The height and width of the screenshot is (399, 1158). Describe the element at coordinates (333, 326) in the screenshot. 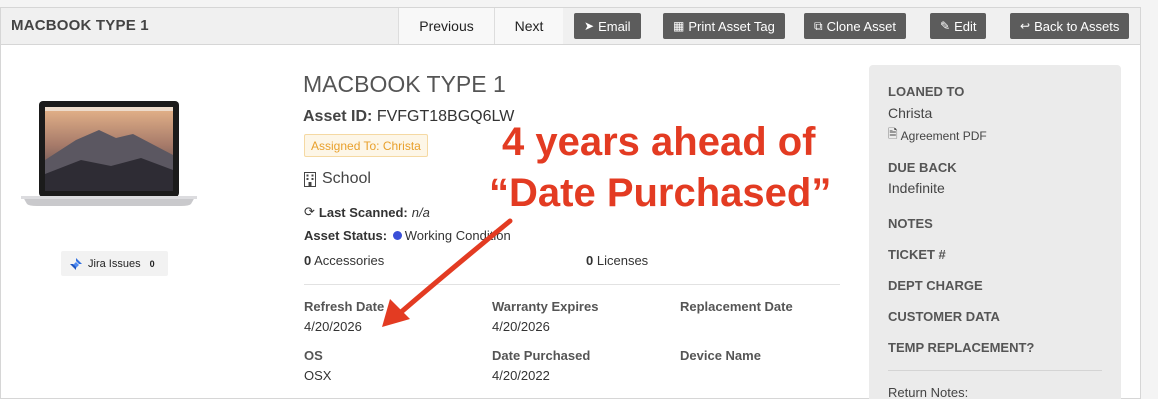

I see `refresh-date-value: 4/20/2026` at that location.